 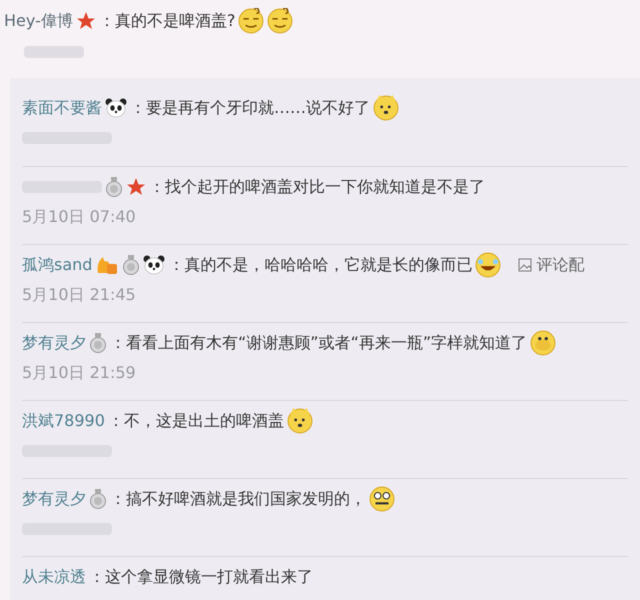 What do you see at coordinates (238, 499) in the screenshot?
I see `comment-text: ：搞不好啤酒就是我们国家发明的，` at bounding box center [238, 499].